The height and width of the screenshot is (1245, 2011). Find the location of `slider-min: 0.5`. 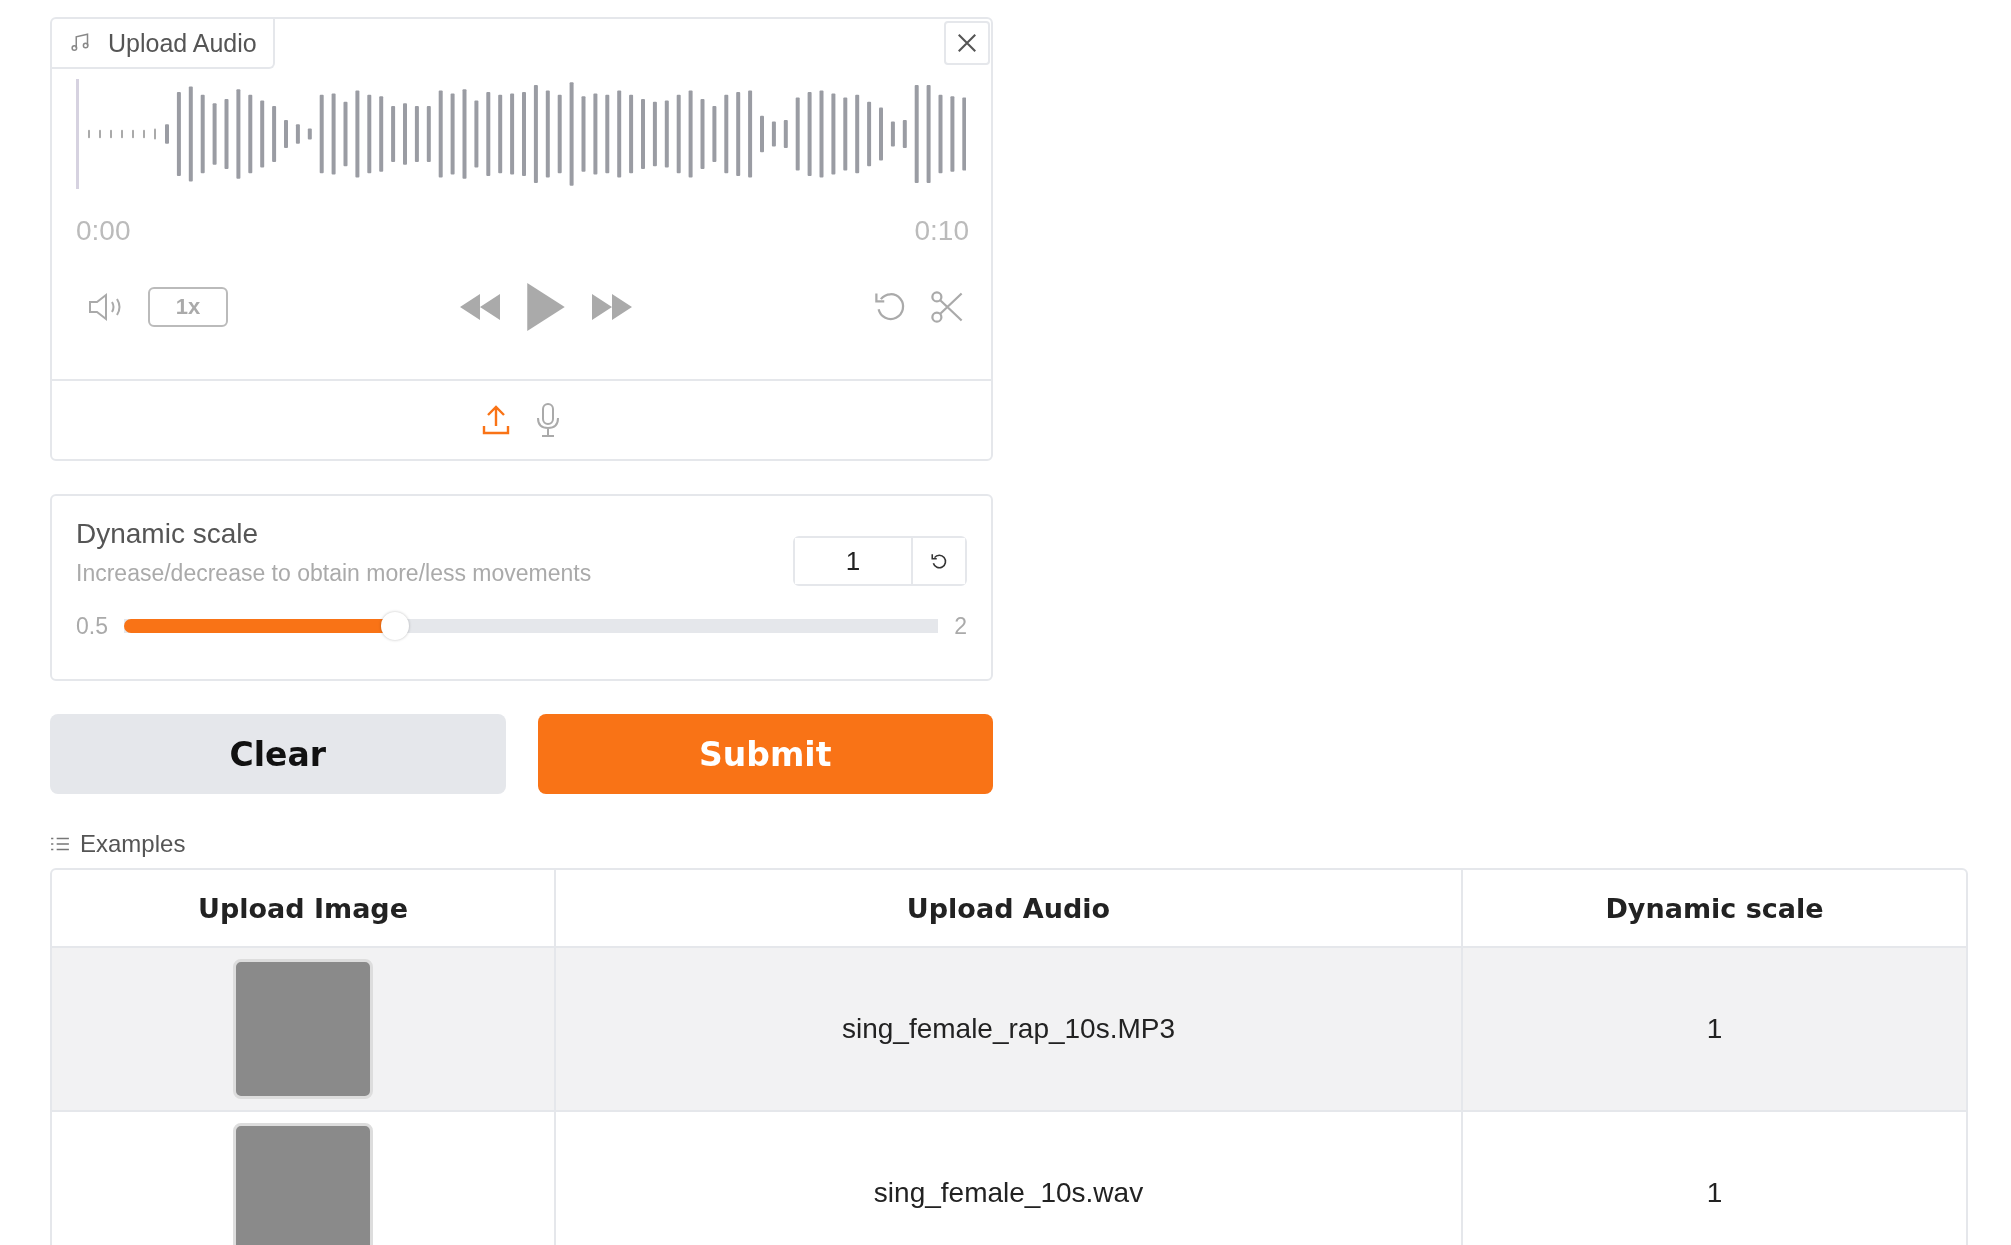

slider-min: 0.5 is located at coordinates (92, 626).